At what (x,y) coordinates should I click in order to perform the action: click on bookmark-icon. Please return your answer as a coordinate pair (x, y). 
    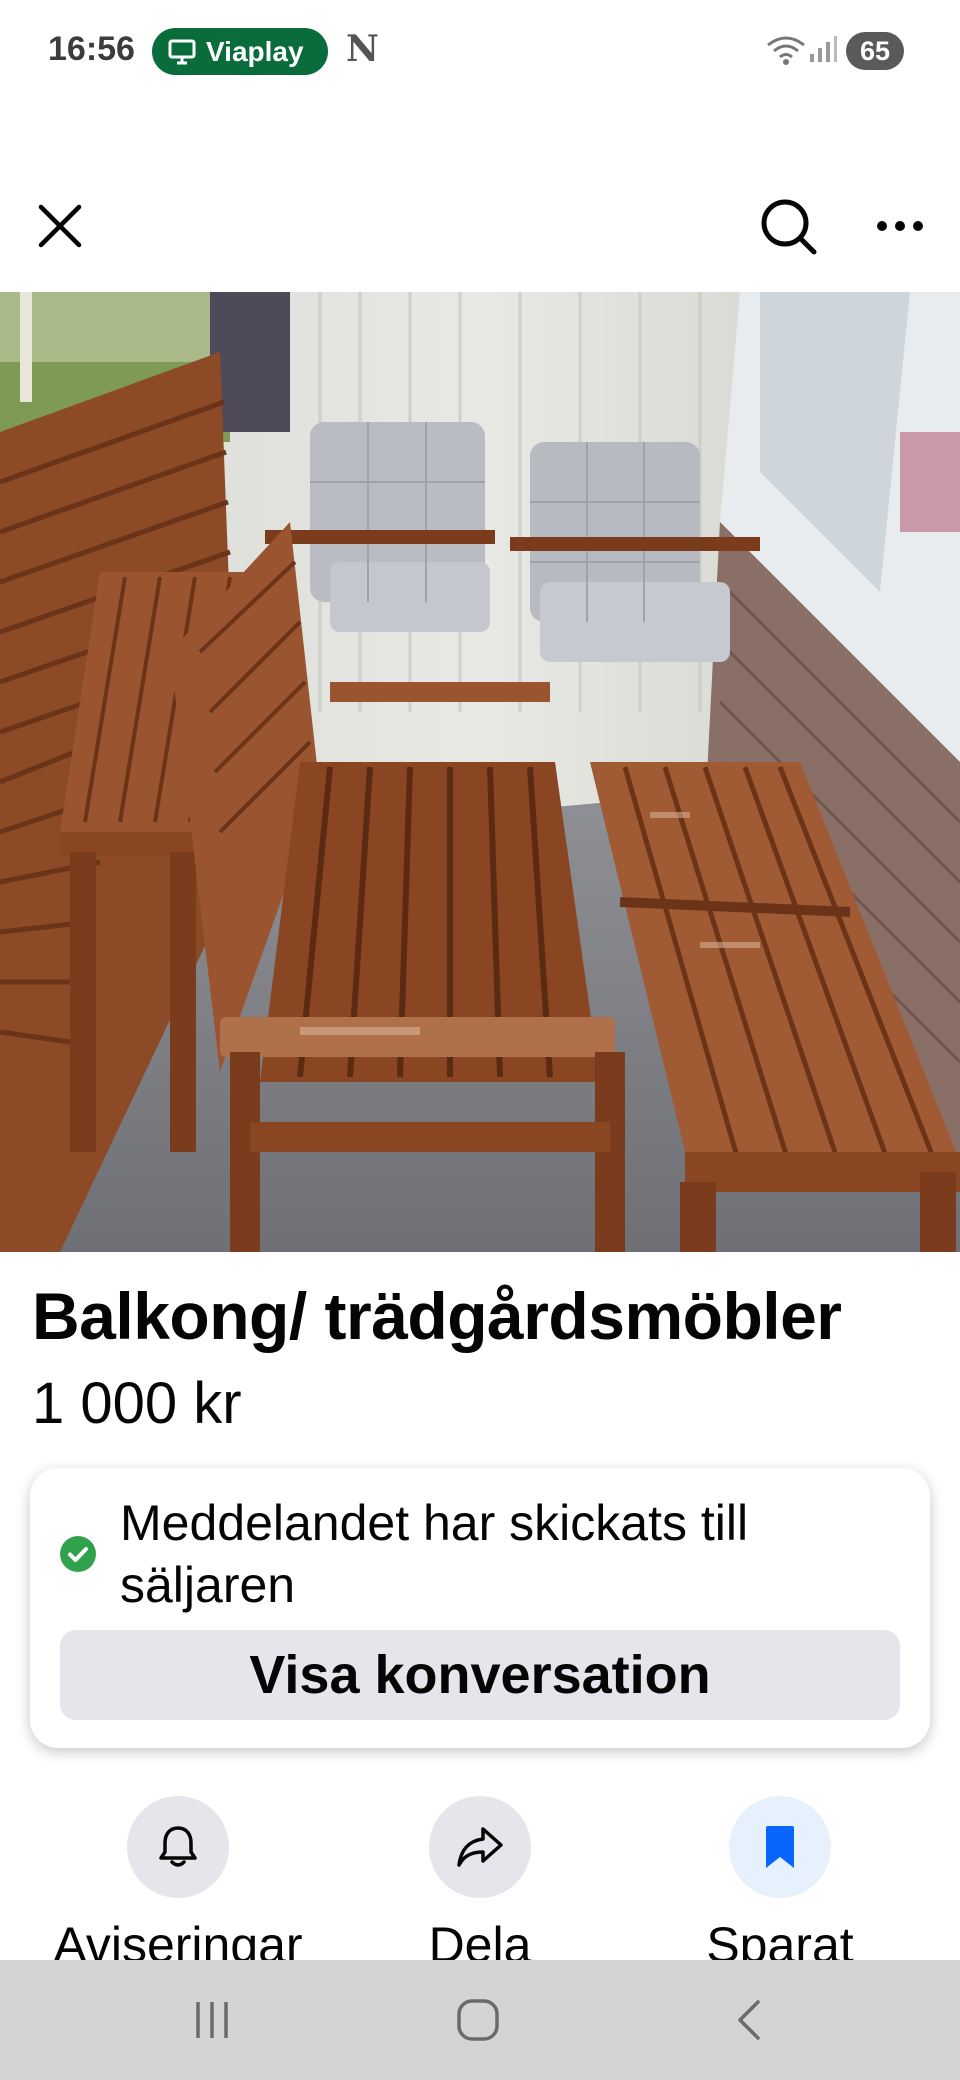
    Looking at the image, I should click on (780, 1847).